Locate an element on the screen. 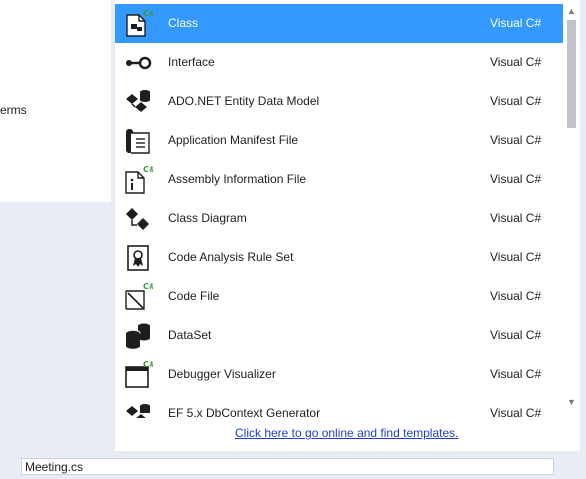 This screenshot has height=479, width=586. template-categories-panel: erms is located at coordinates (55, 101).